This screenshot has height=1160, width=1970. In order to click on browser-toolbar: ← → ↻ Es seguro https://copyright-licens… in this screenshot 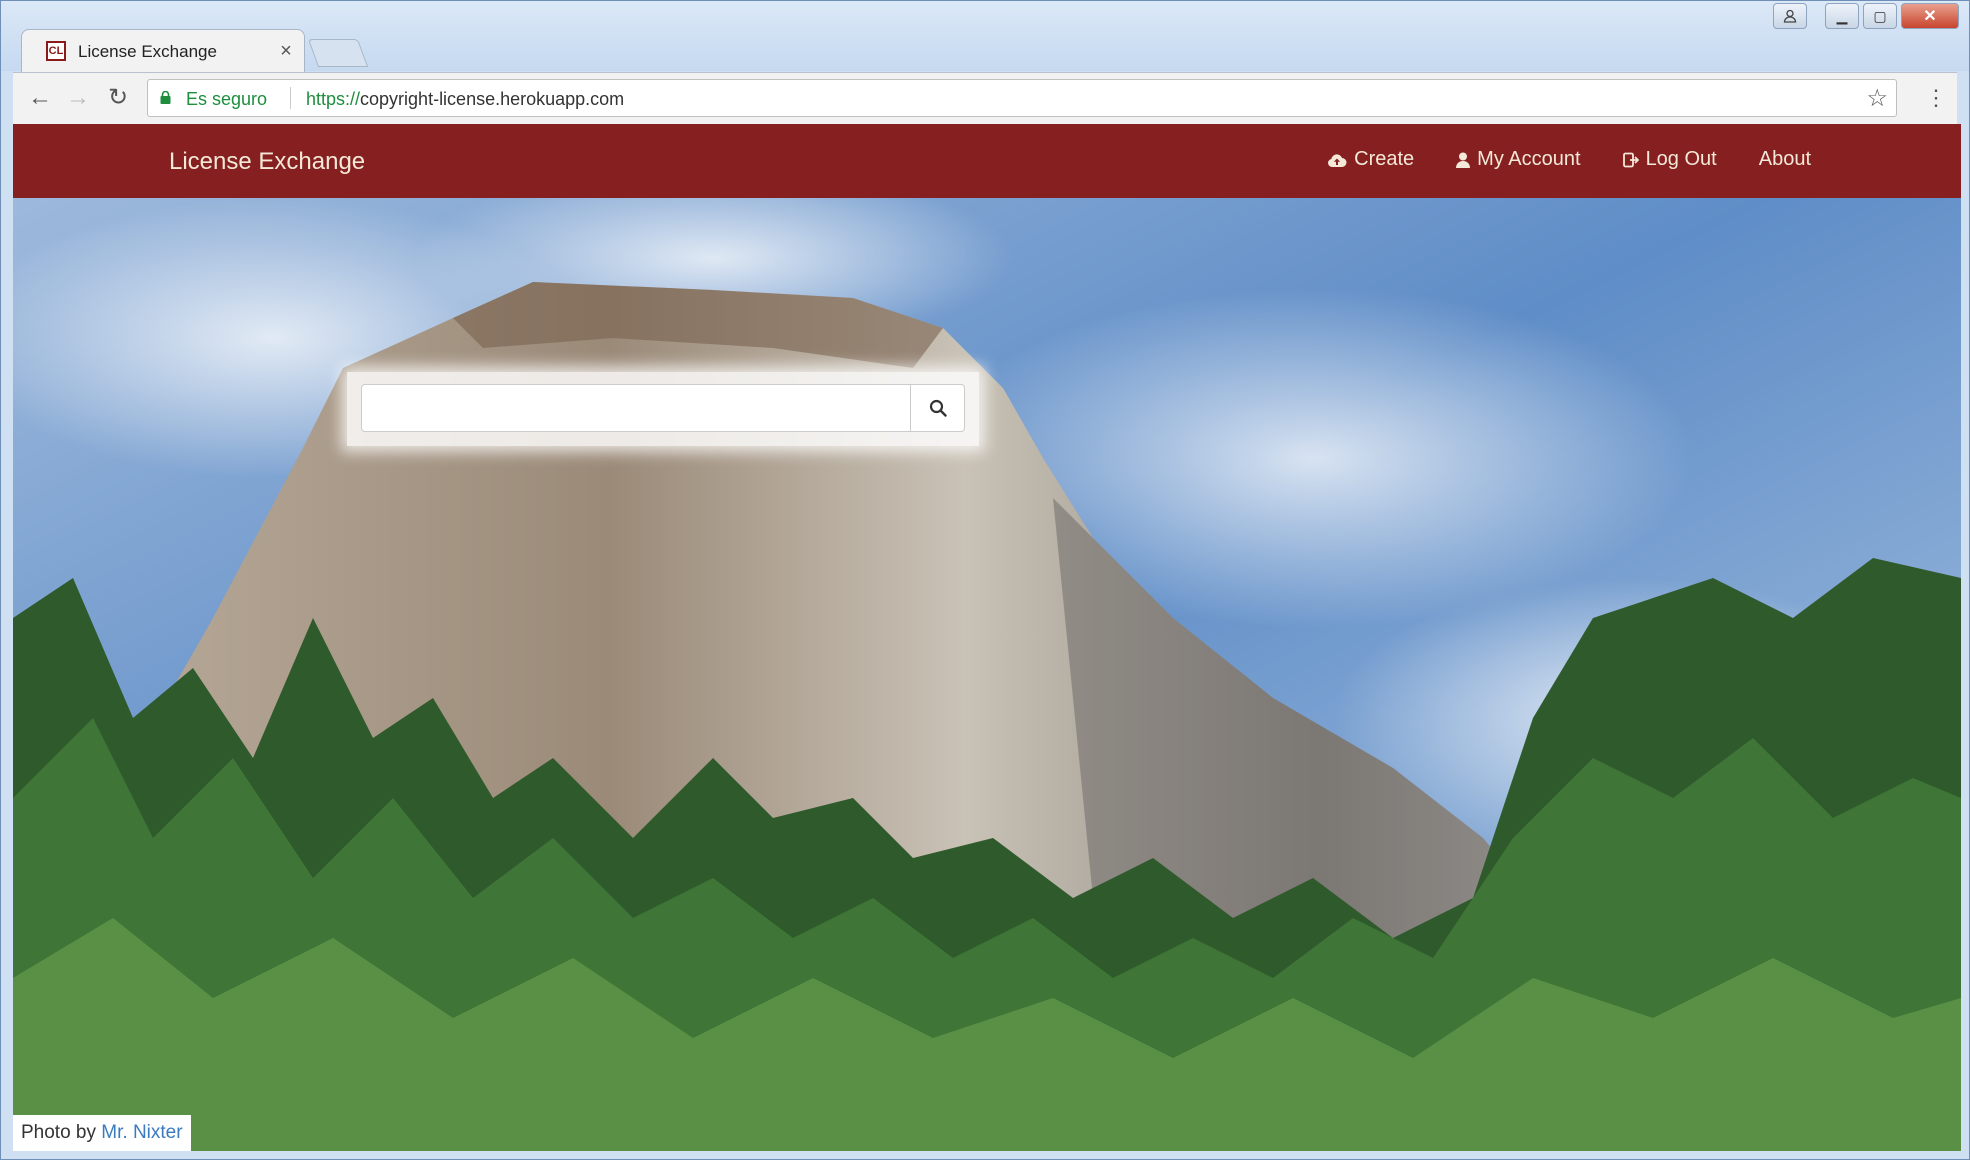, I will do `click(985, 98)`.